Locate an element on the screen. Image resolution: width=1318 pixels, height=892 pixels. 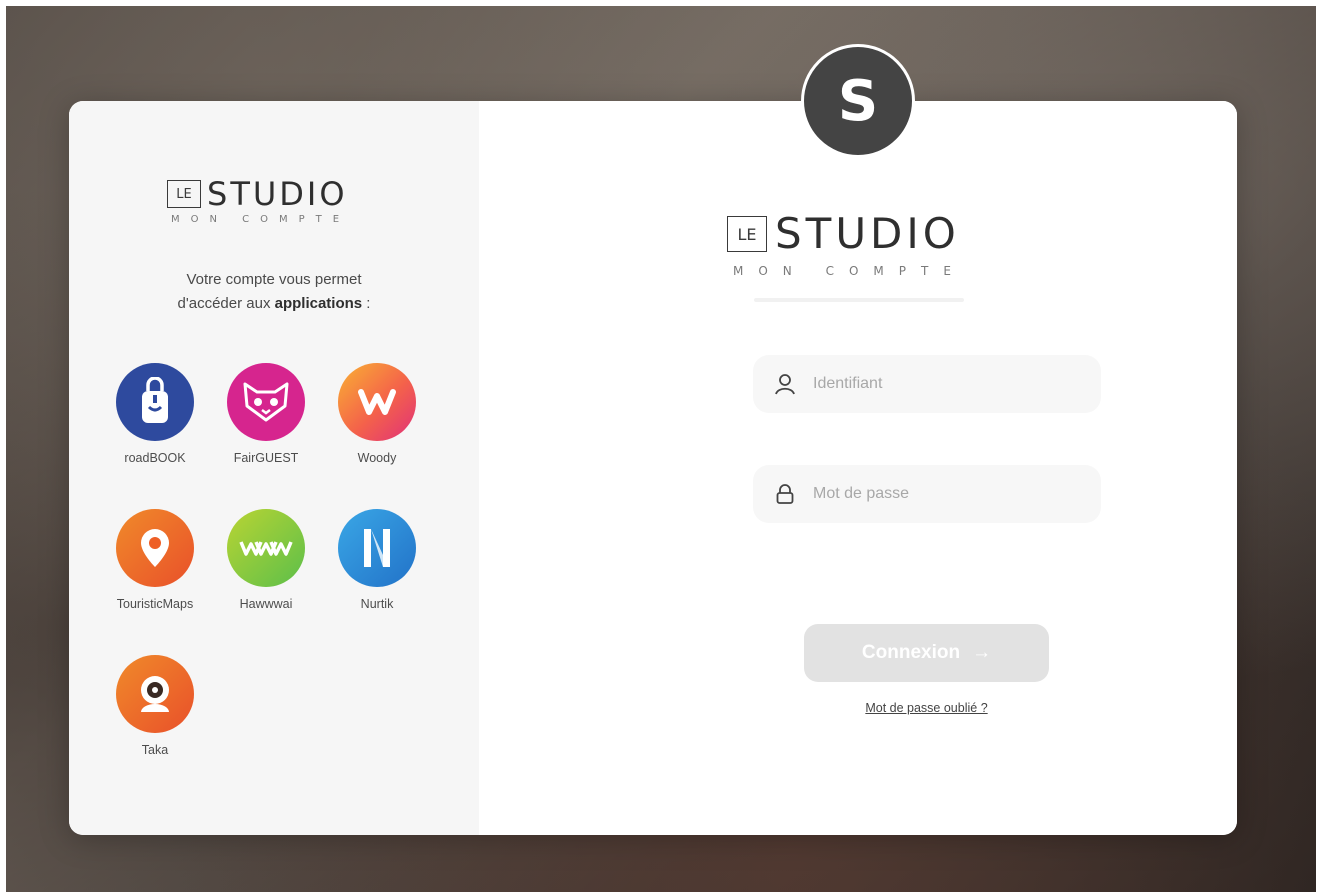
username-field is located at coordinates (927, 384).